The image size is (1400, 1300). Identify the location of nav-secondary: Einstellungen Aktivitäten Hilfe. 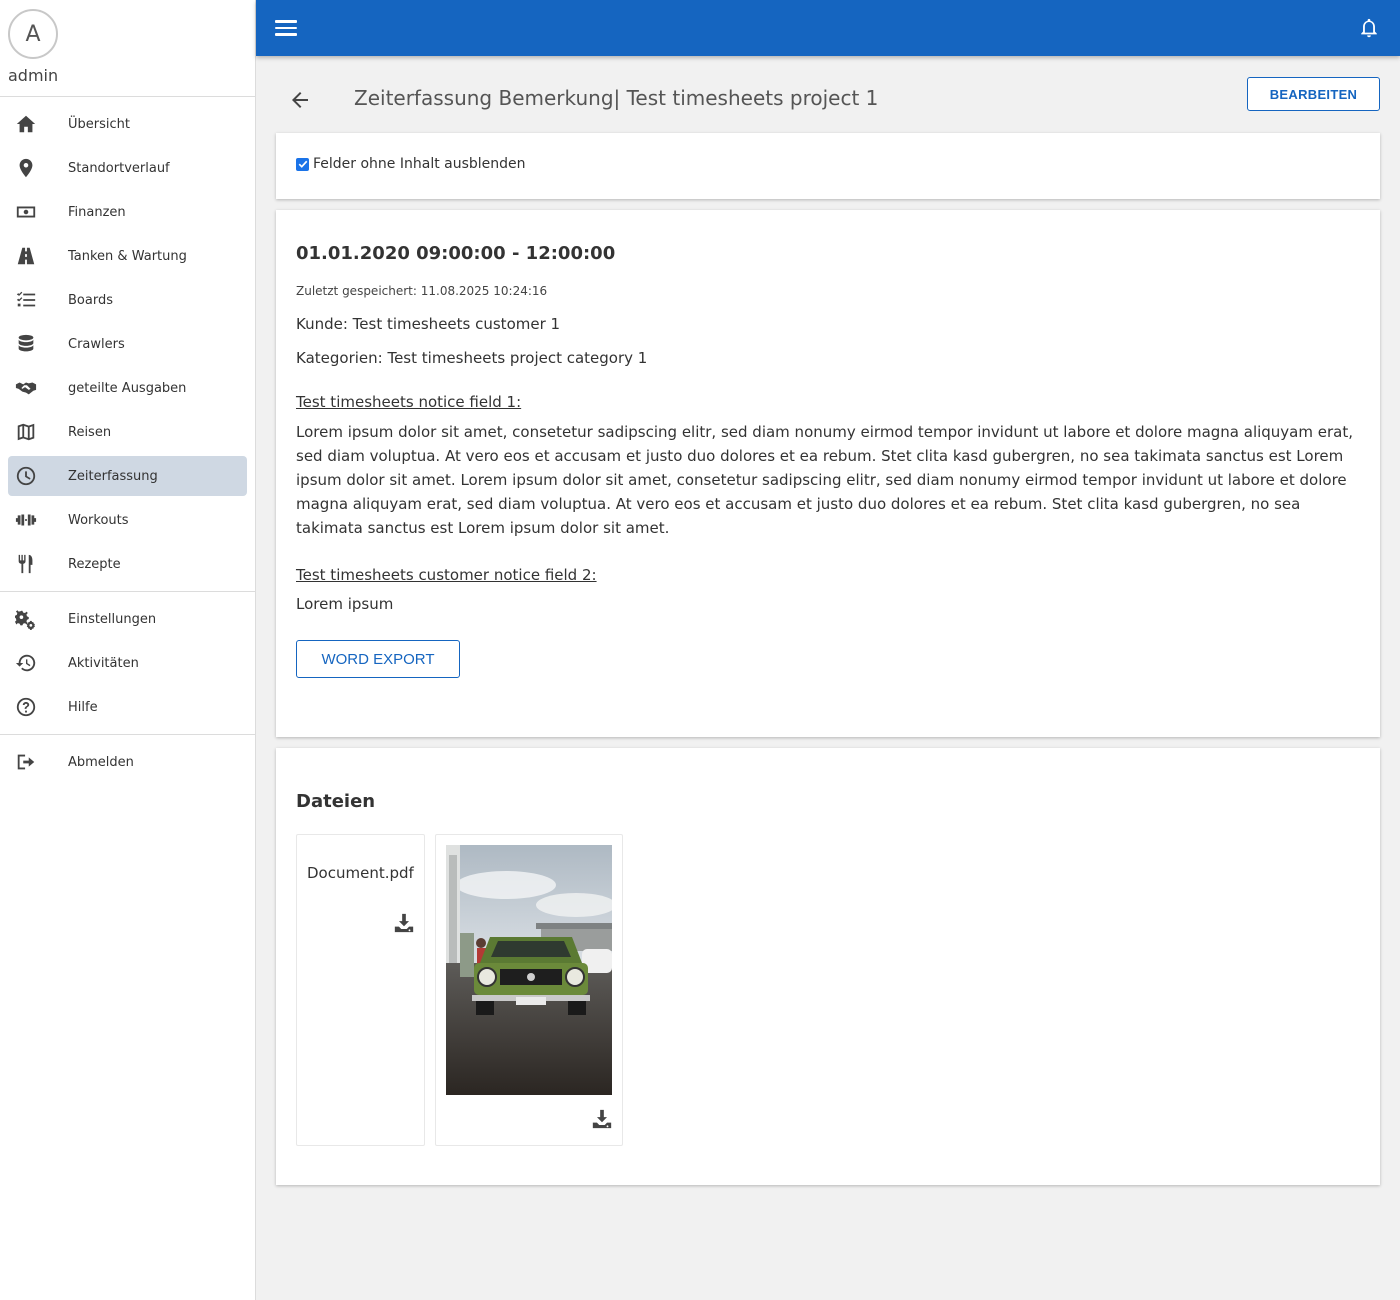
(127, 663).